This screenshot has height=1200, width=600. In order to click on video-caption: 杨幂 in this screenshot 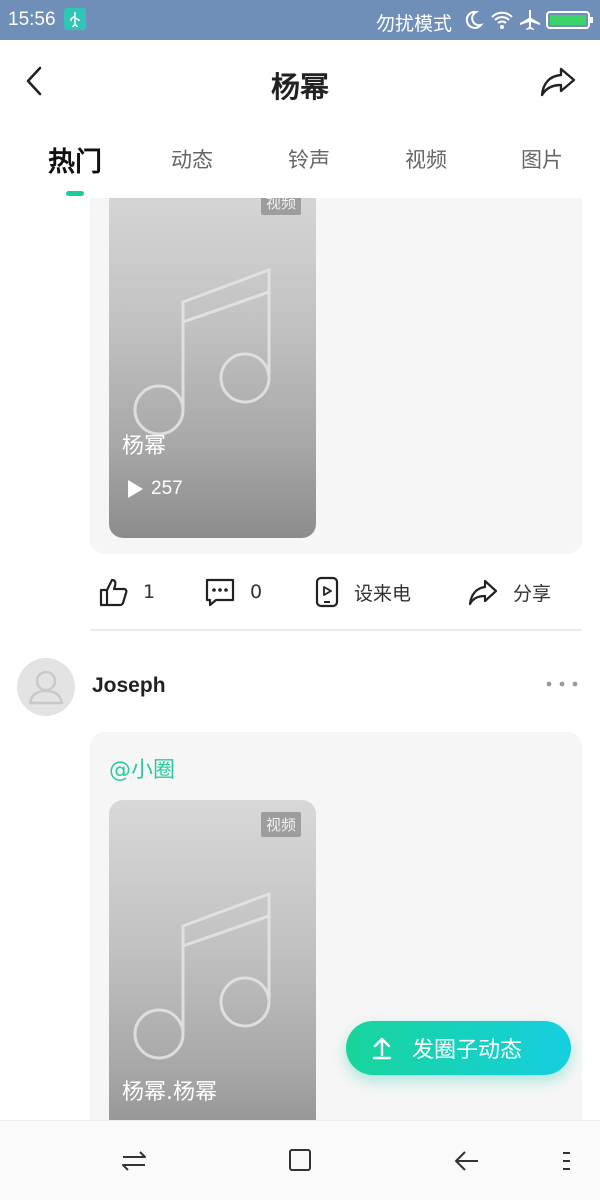, I will do `click(144, 446)`.